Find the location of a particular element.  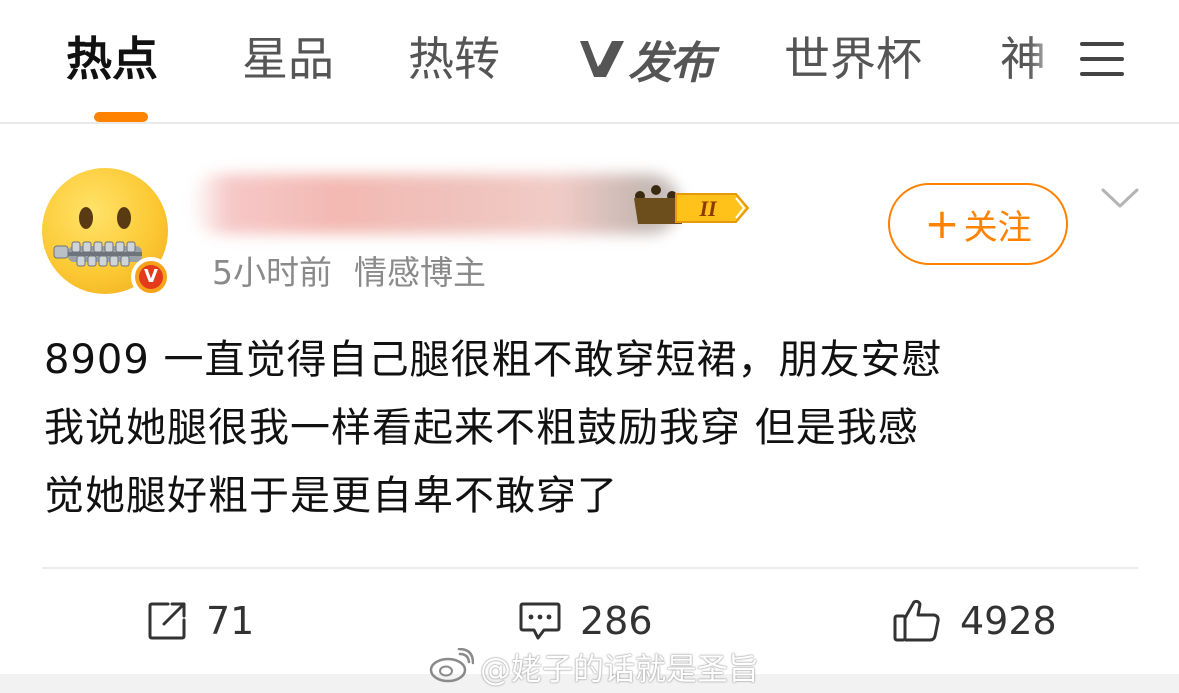

like-count: 4928 is located at coordinates (1008, 621).